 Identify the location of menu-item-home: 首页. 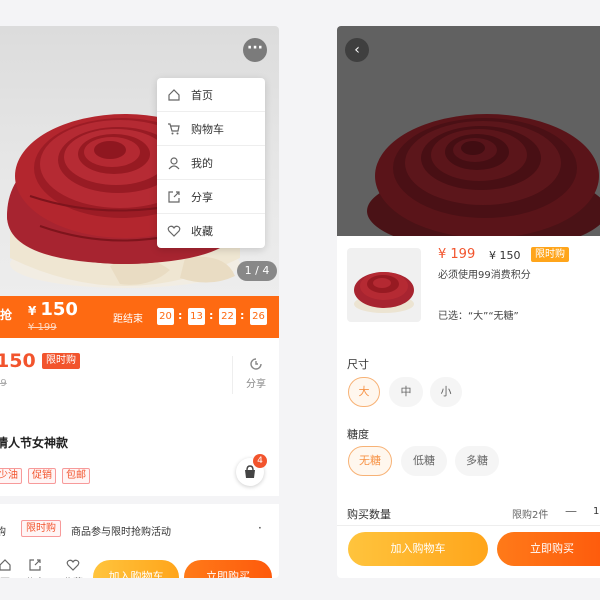
(211, 95).